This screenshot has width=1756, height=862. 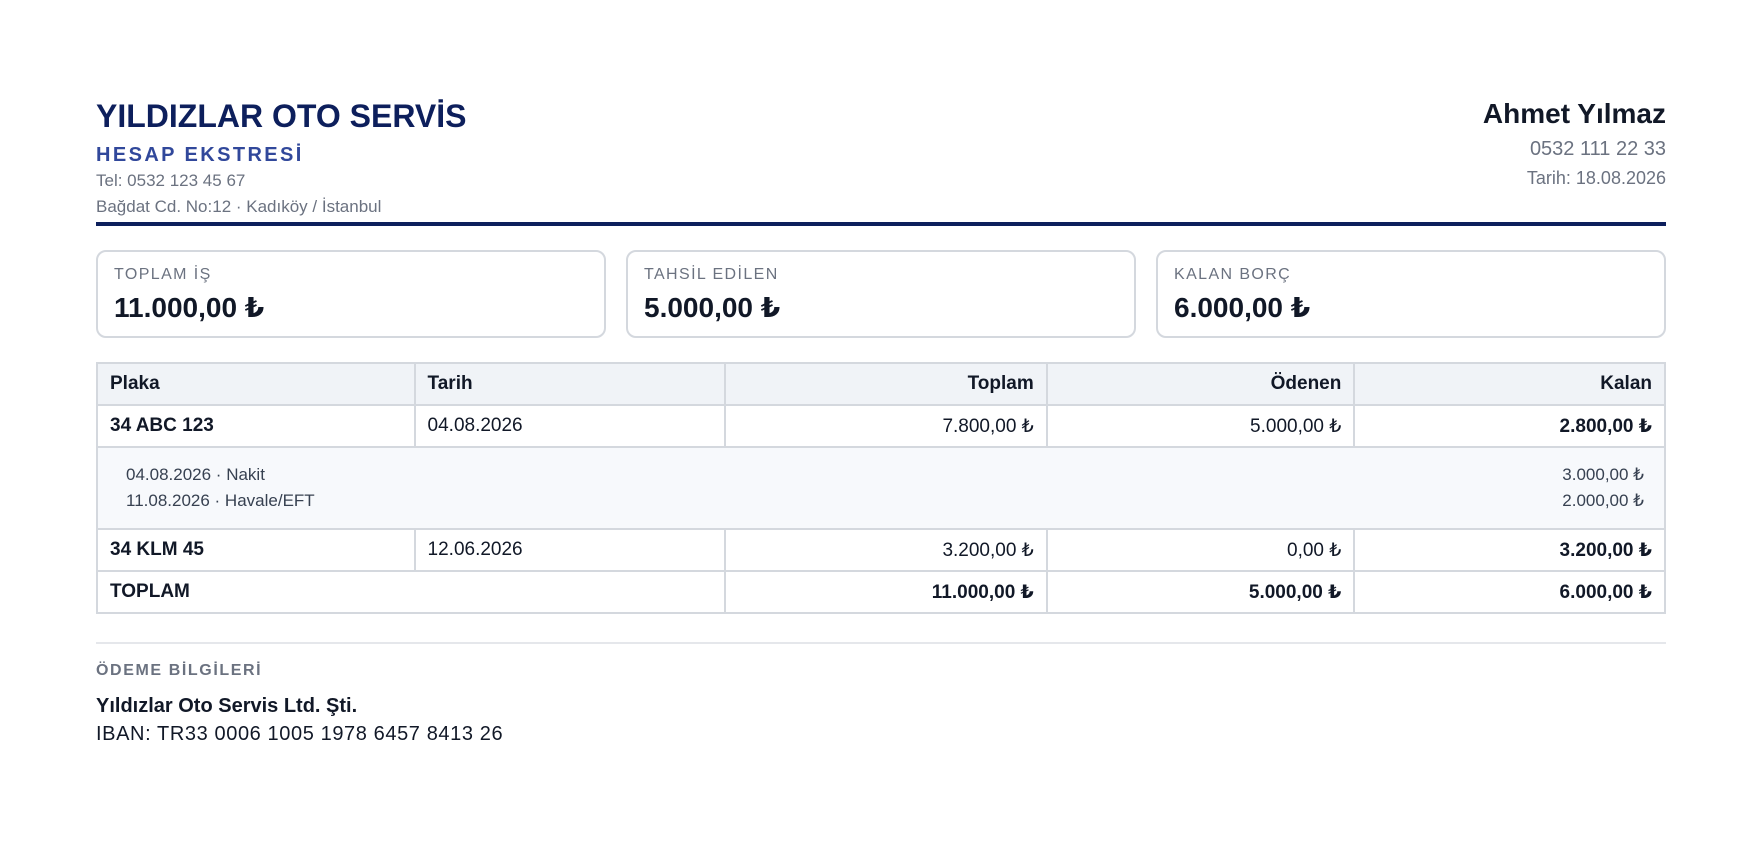 I want to click on column-header-plate: Plaka, so click(x=256, y=384).